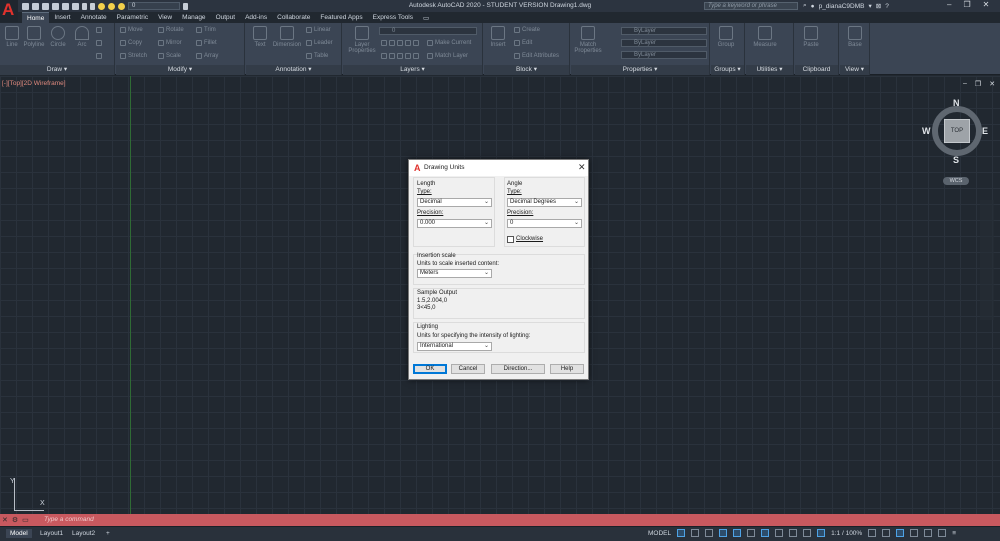 The width and height of the screenshot is (1000, 541). I want to click on text-button: Text, so click(260, 37).